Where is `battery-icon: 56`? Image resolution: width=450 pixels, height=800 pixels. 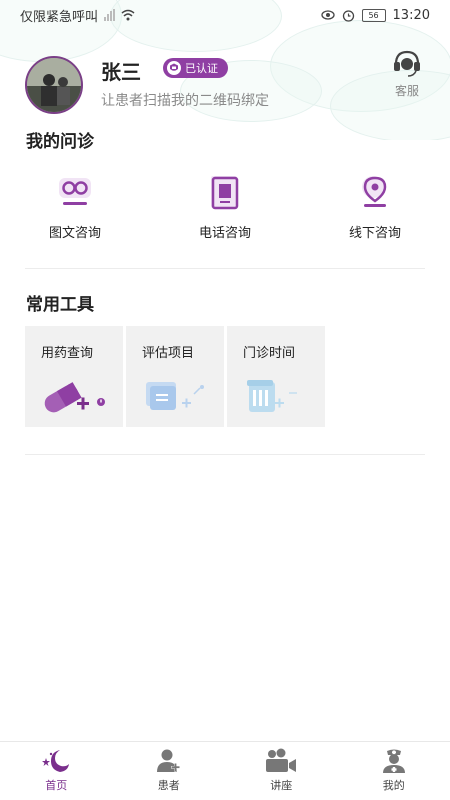
battery-icon: 56 is located at coordinates (373, 15).